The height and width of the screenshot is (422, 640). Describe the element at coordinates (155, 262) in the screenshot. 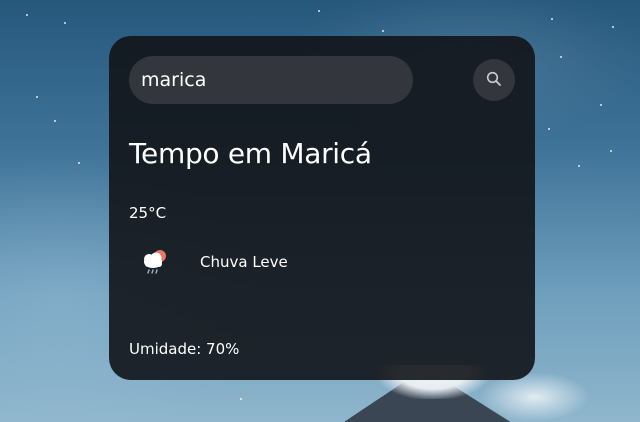

I see `light-rain-cloud-icon` at that location.